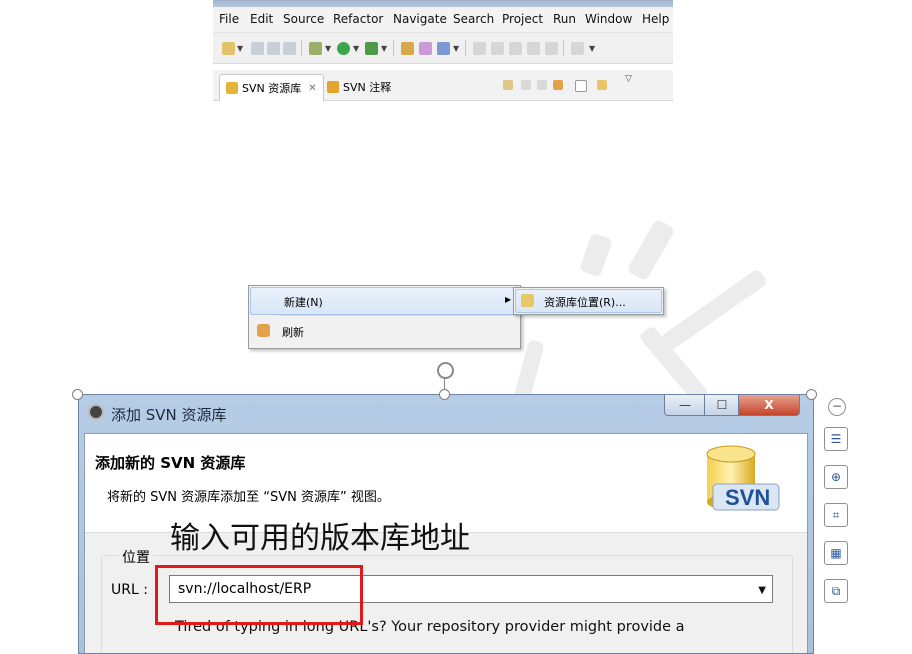 The height and width of the screenshot is (654, 912). I want to click on menu-navigate: Navigate, so click(420, 19).